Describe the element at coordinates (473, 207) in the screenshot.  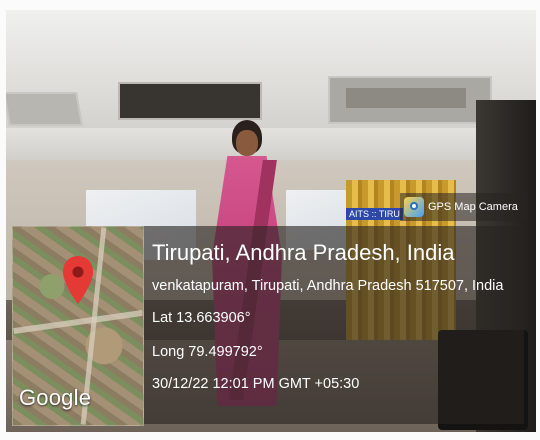
I see `app-badge-label: GPS Map Camera` at that location.